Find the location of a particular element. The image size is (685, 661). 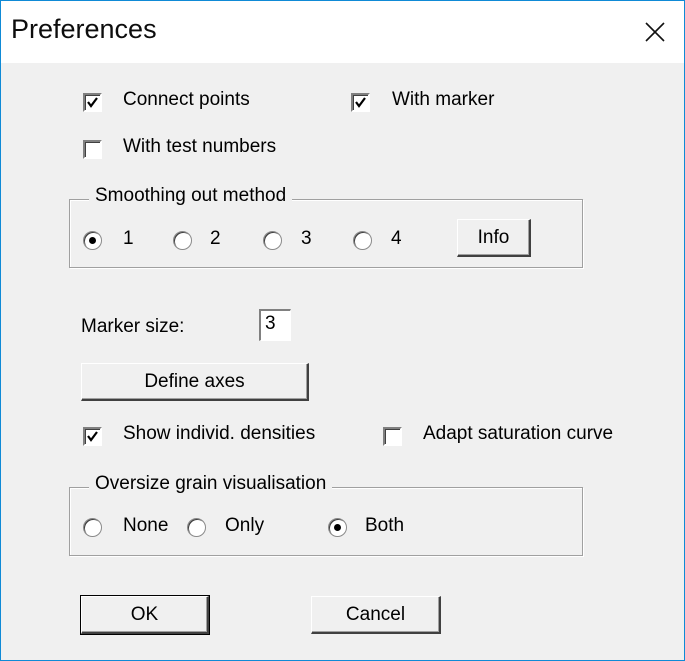

oversize-radio-both is located at coordinates (337, 527).